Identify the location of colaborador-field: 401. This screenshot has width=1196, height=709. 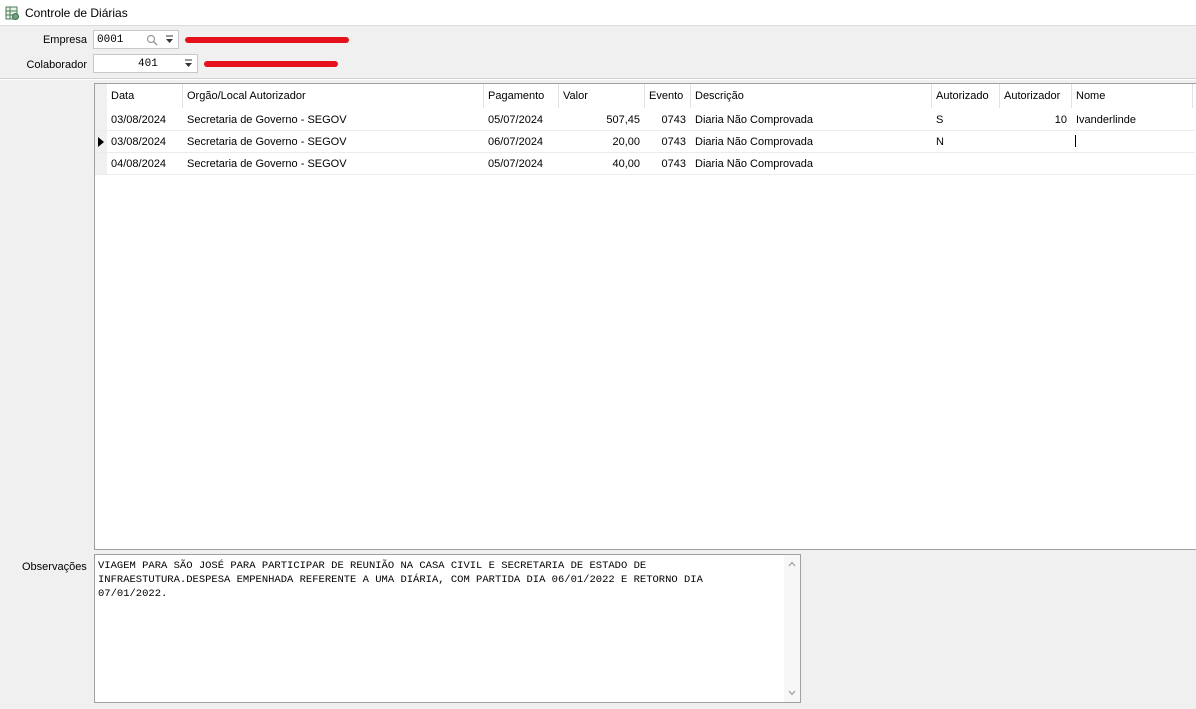
(145, 63).